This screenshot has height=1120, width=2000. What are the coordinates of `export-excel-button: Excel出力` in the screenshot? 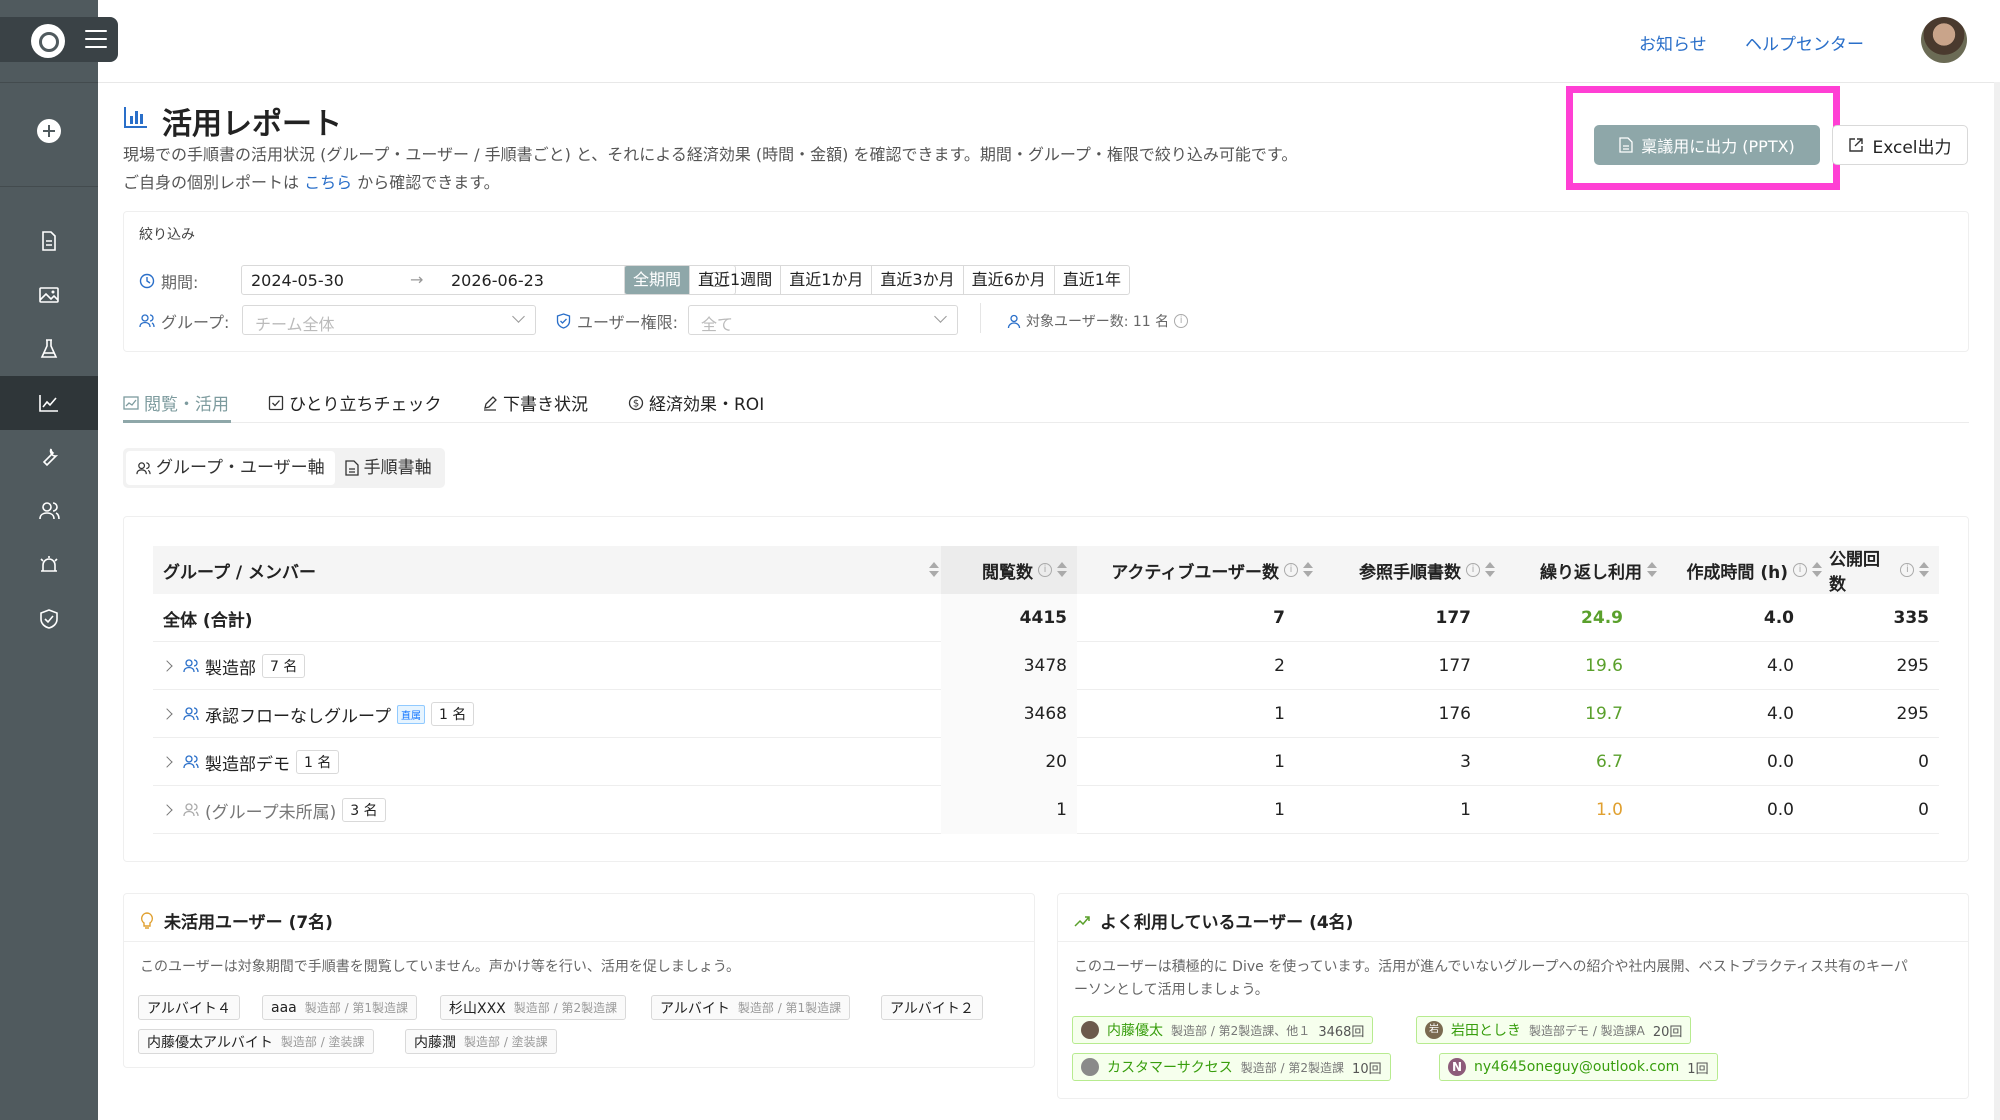 It's located at (1900, 145).